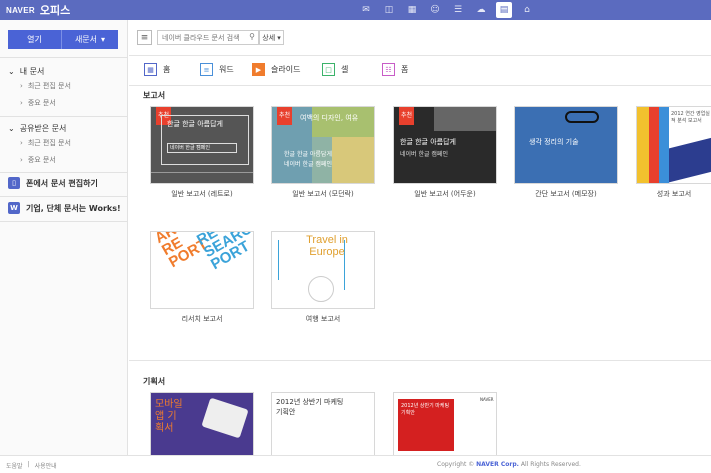  I want to click on template-caption: 일반 보고서 (어두운), so click(445, 194).